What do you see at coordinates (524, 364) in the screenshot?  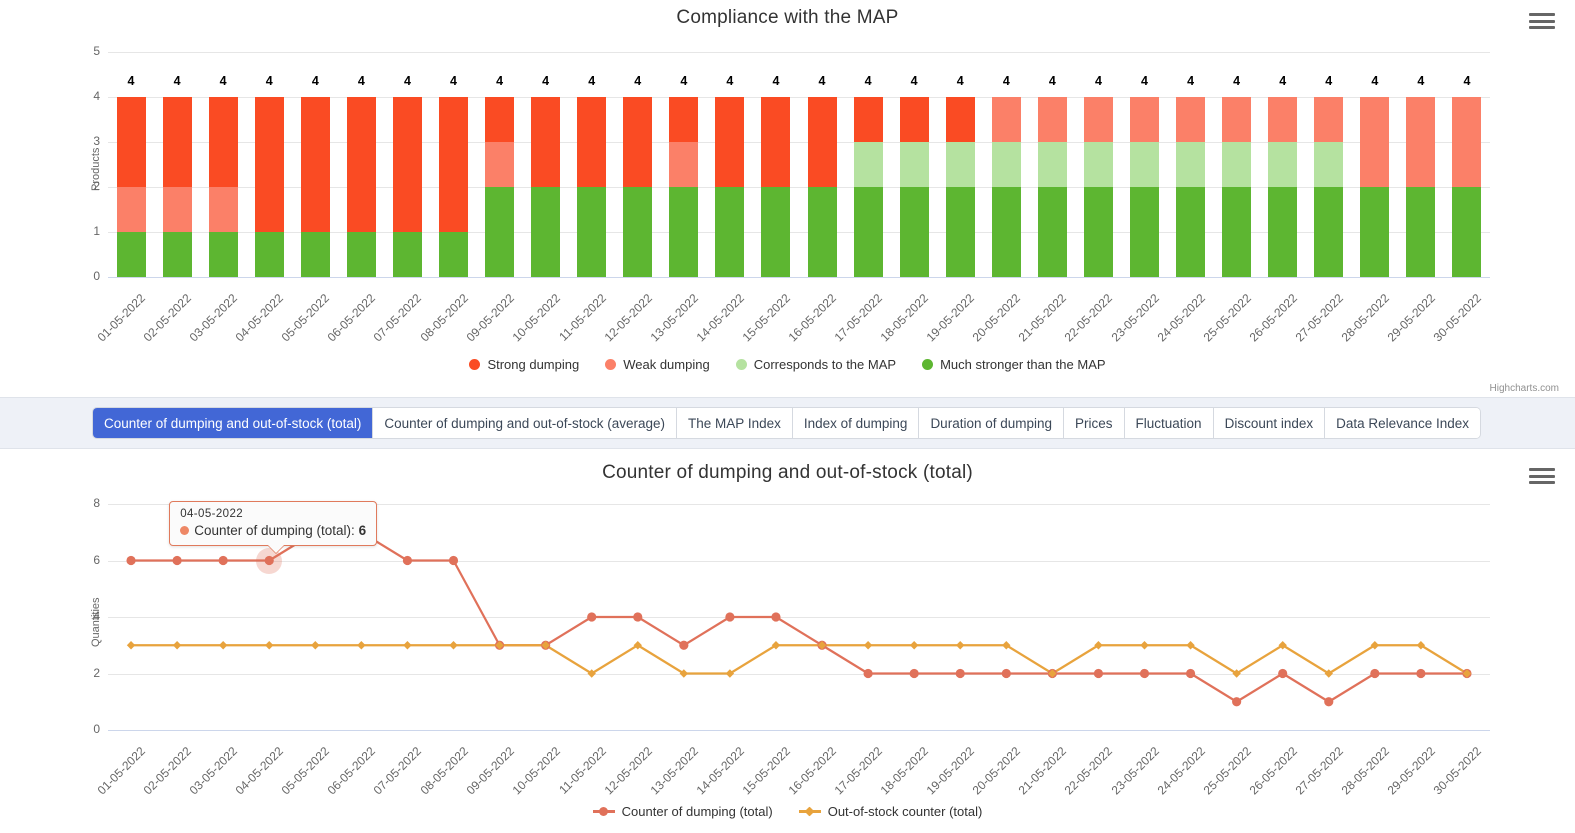 I see `bar-legend-item: Strong dumping` at bounding box center [524, 364].